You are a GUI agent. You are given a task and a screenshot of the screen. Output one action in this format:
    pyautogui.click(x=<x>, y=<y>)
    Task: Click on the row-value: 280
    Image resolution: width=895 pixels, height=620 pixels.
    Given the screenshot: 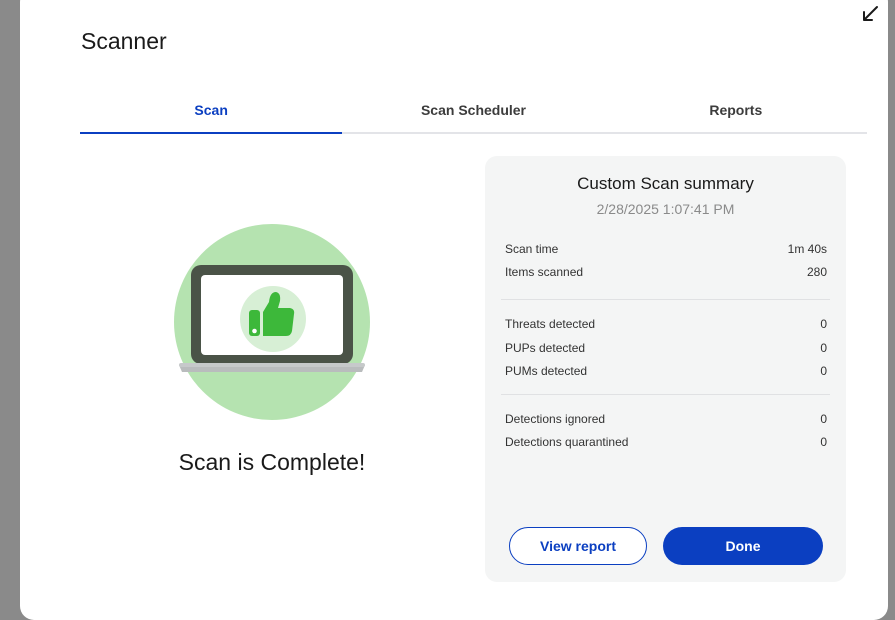 What is the action you would take?
    pyautogui.click(x=816, y=272)
    